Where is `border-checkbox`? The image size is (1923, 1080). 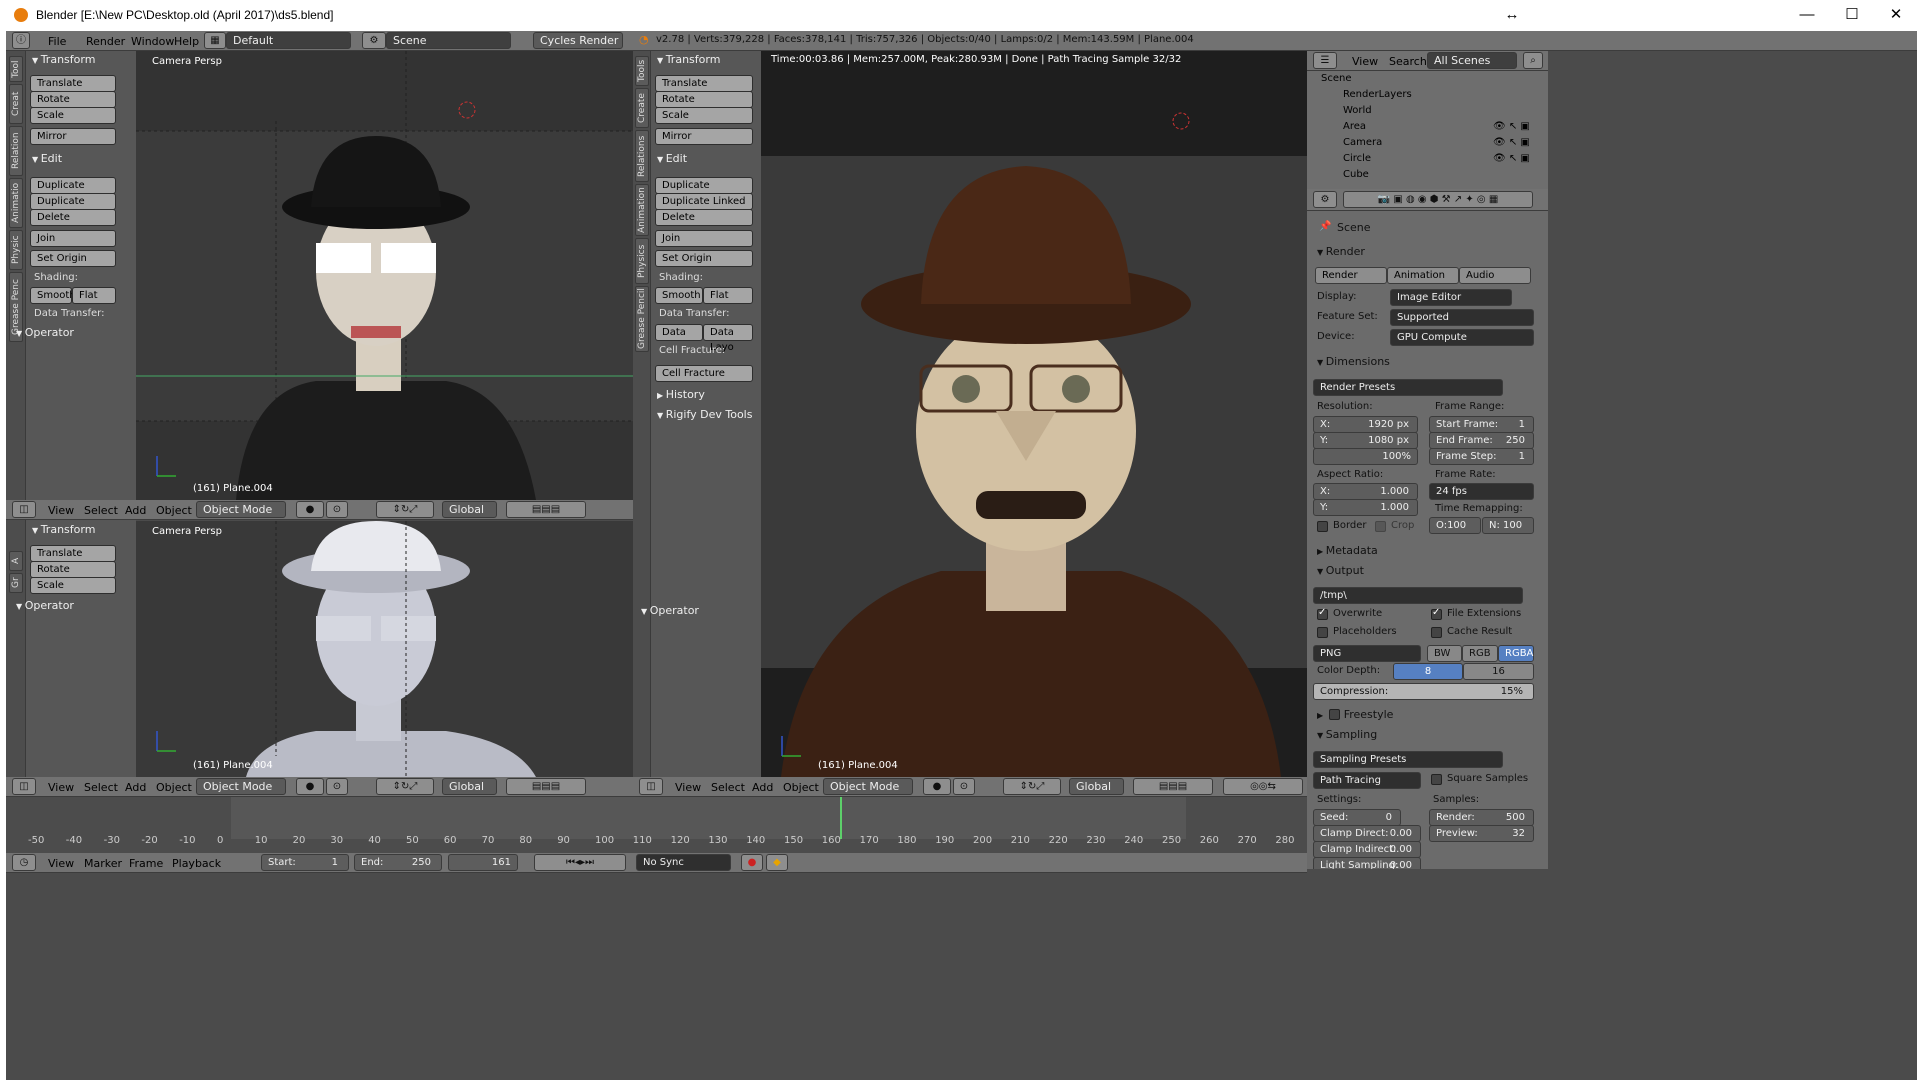
border-checkbox is located at coordinates (1322, 526).